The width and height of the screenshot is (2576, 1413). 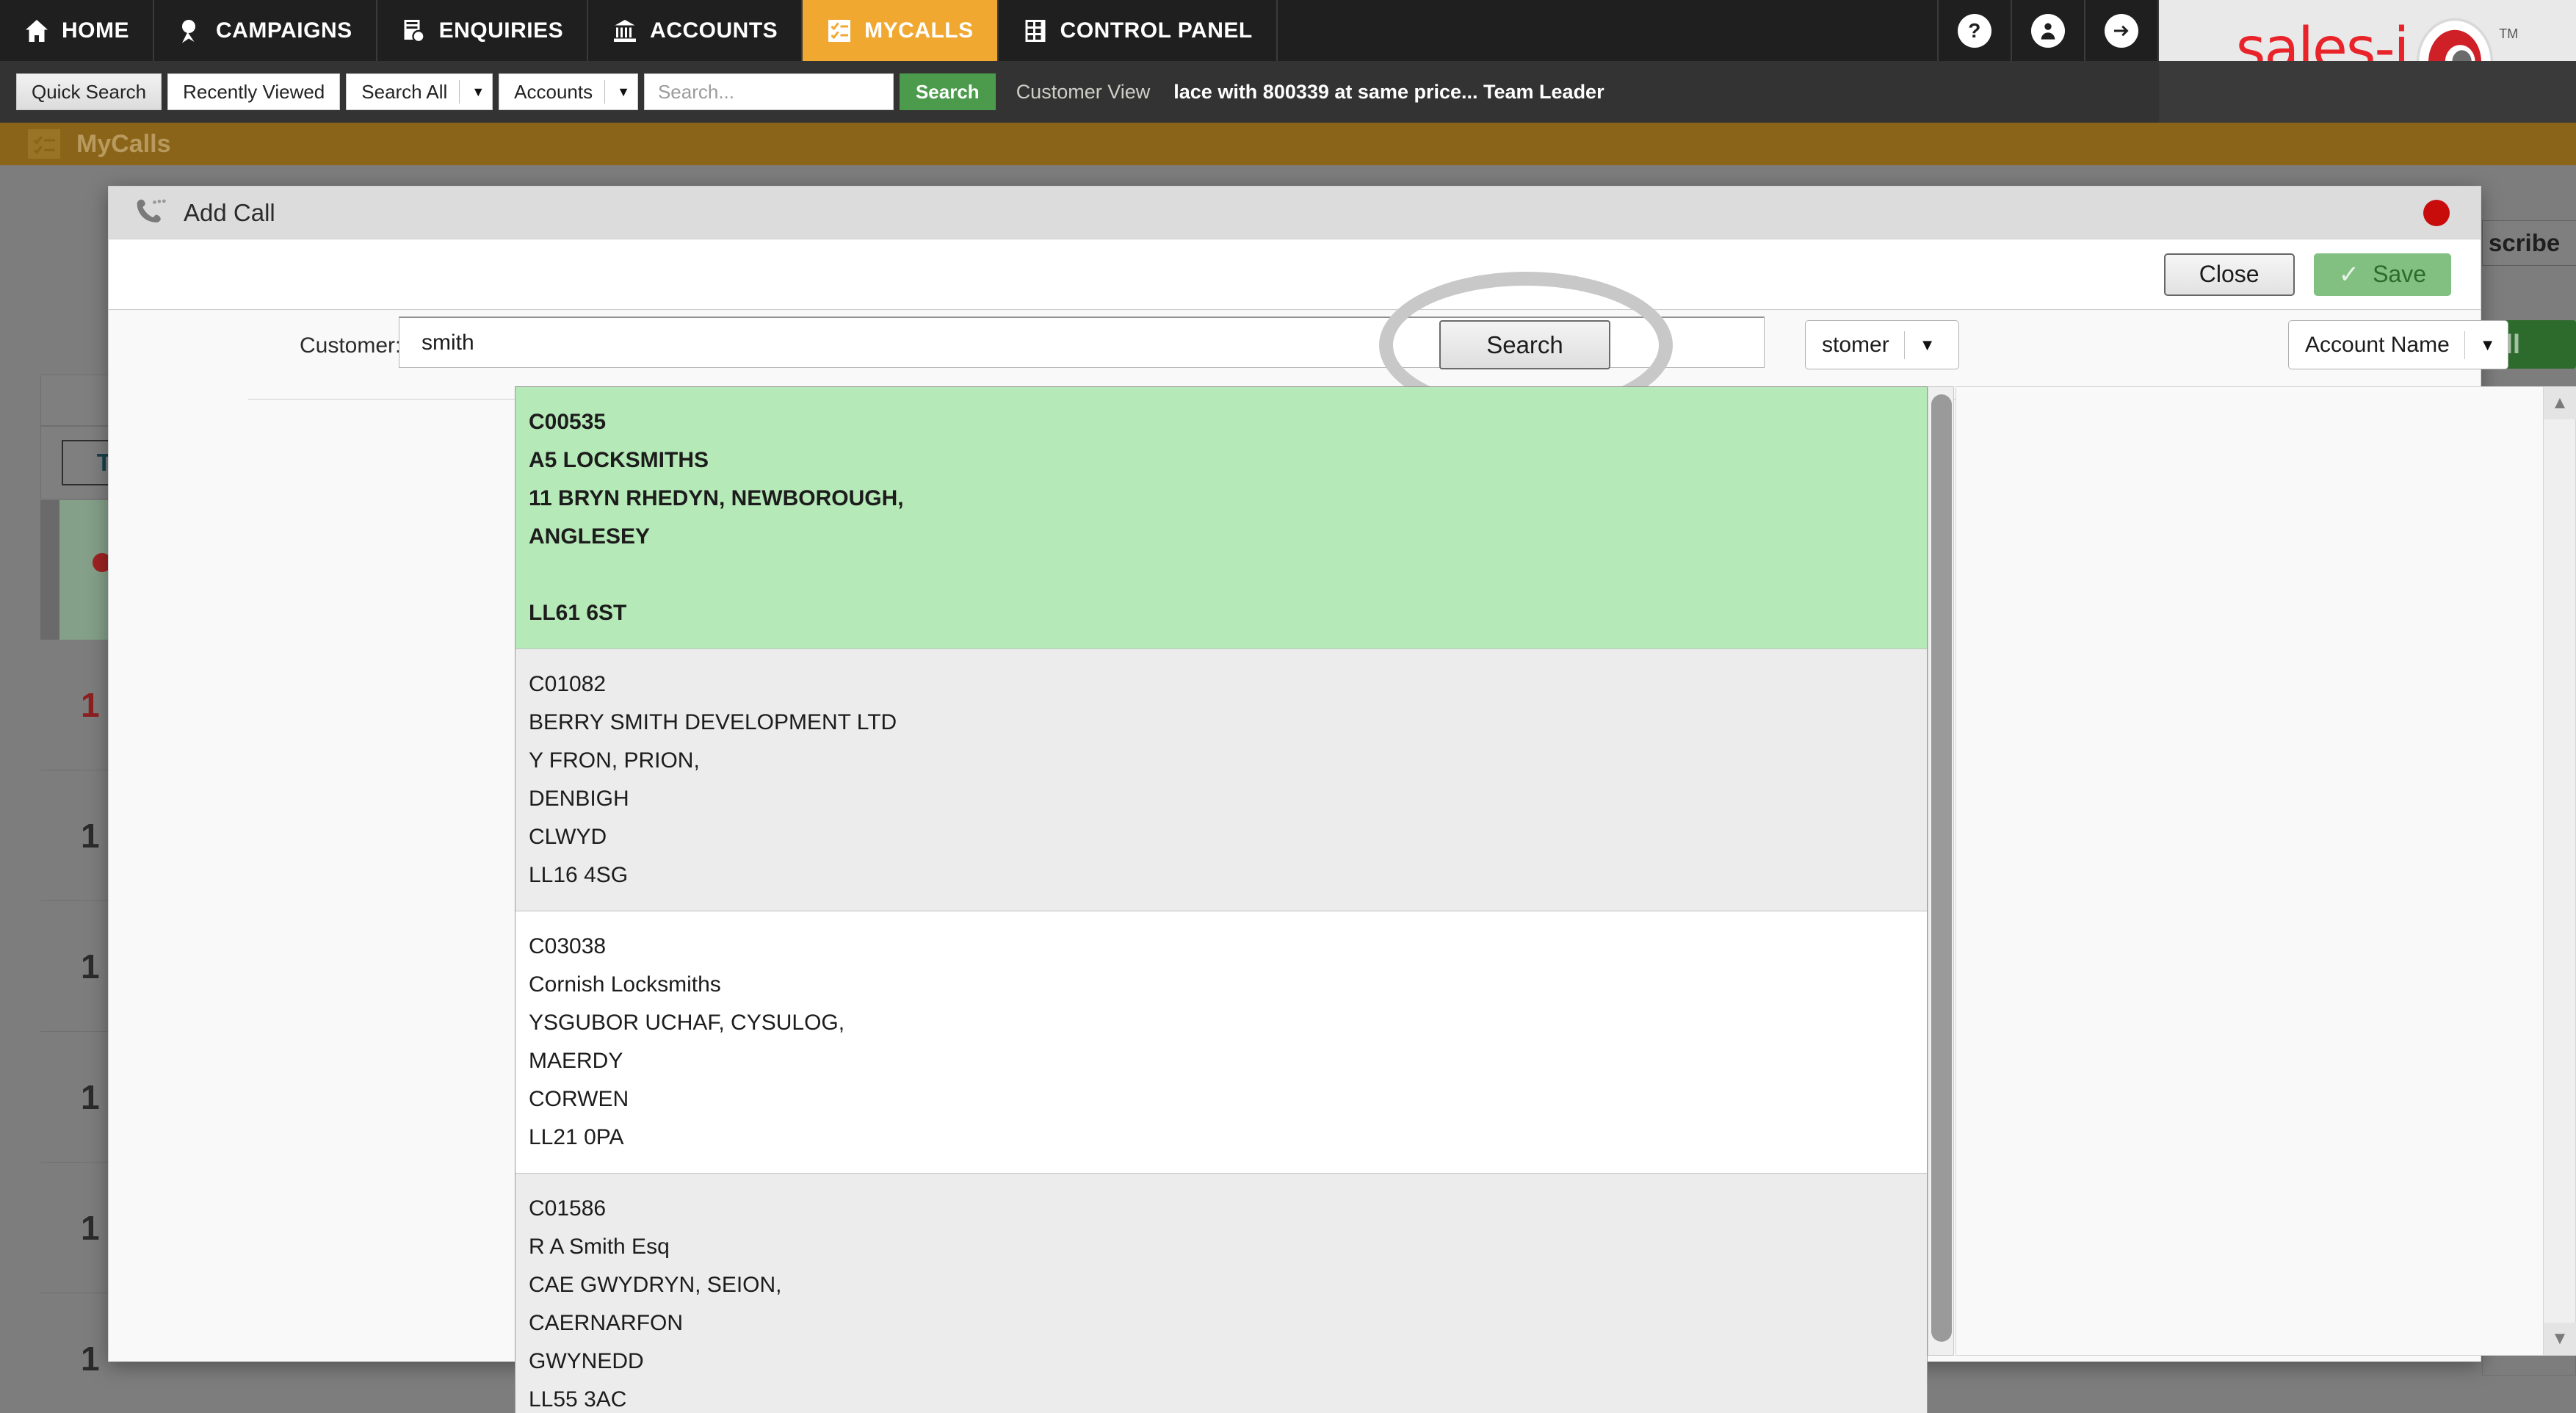 What do you see at coordinates (1524, 344) in the screenshot?
I see `modal-search-button: Search` at bounding box center [1524, 344].